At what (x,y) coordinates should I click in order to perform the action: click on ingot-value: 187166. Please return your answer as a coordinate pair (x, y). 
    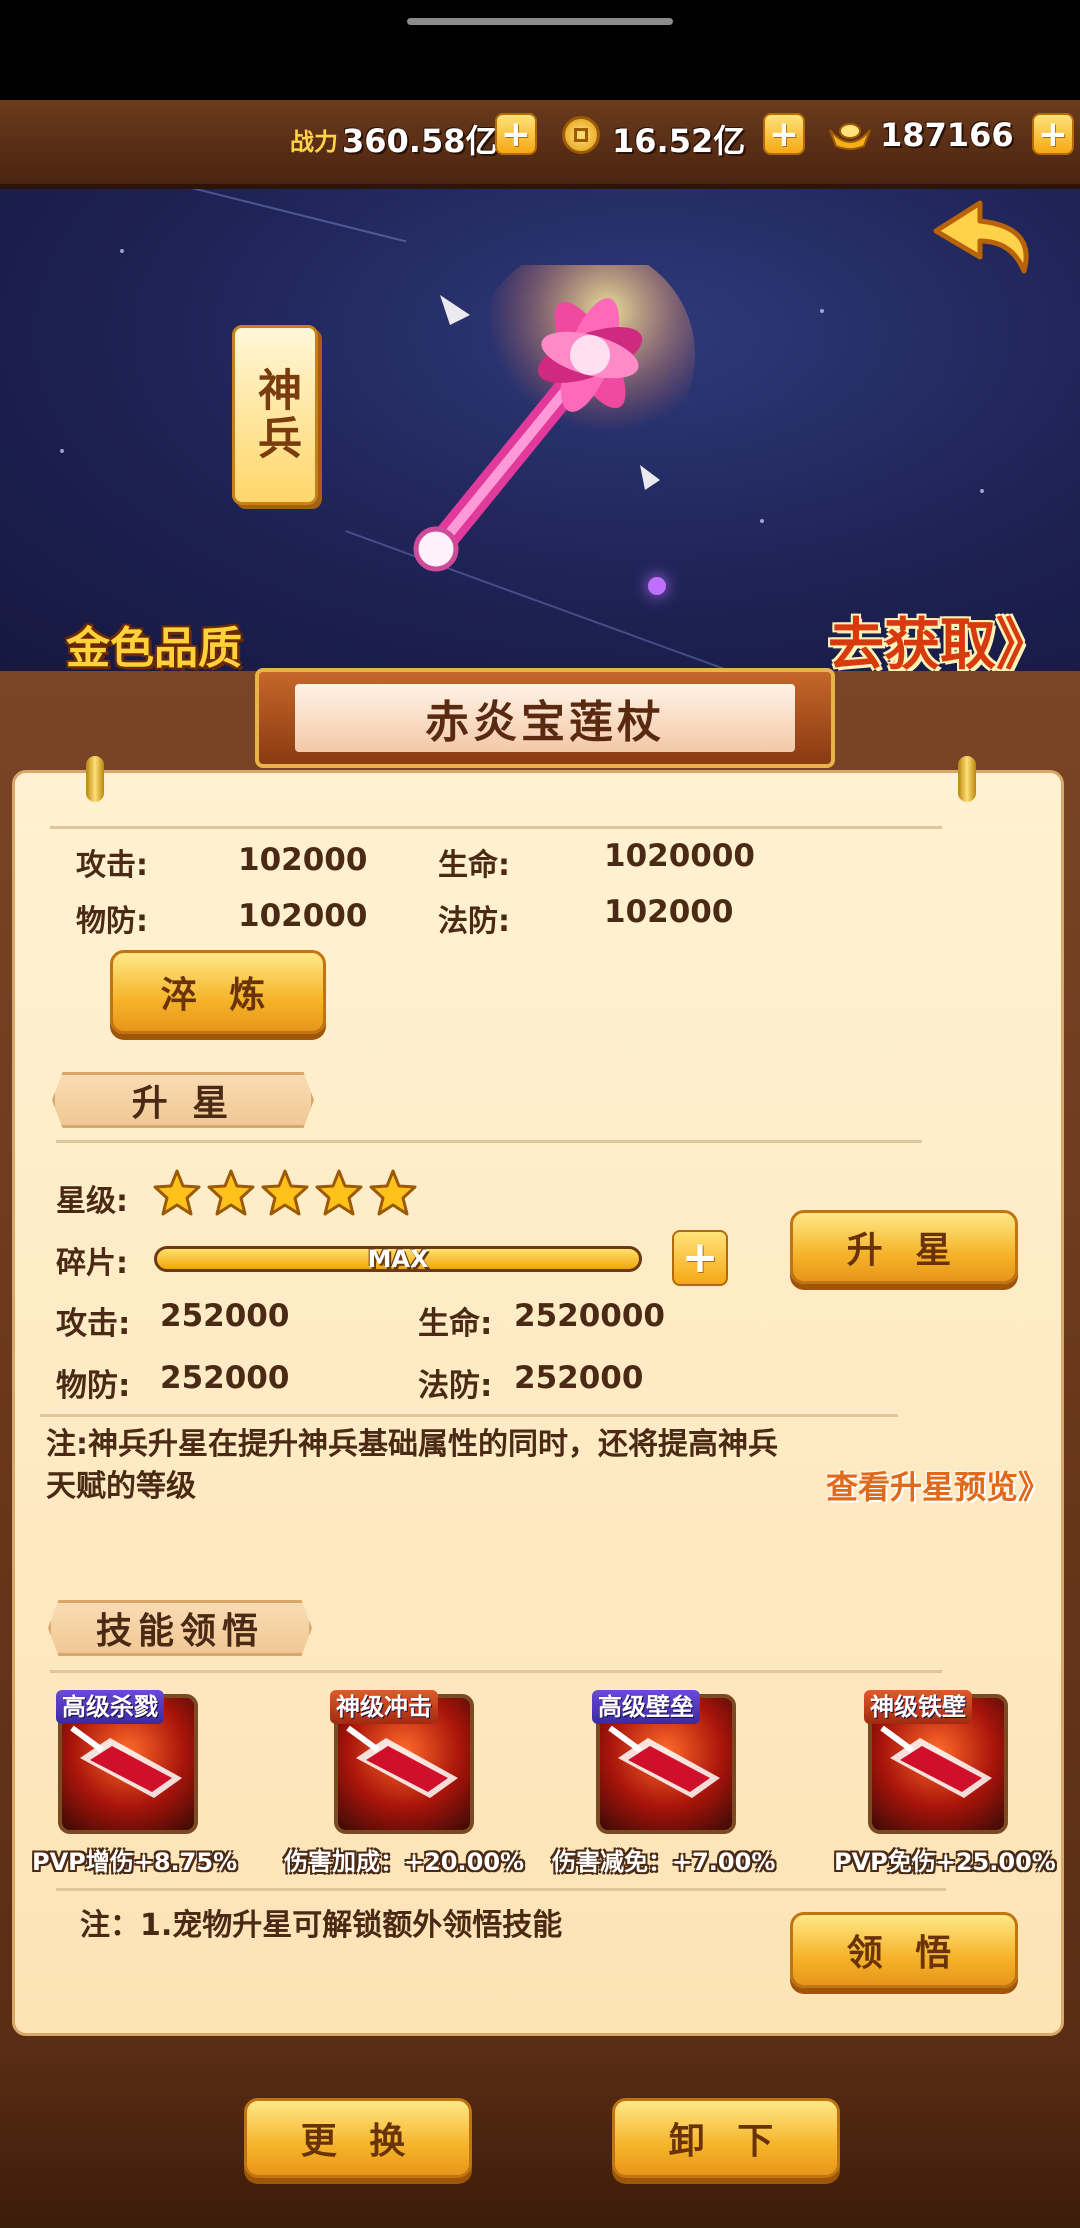
    Looking at the image, I should click on (947, 135).